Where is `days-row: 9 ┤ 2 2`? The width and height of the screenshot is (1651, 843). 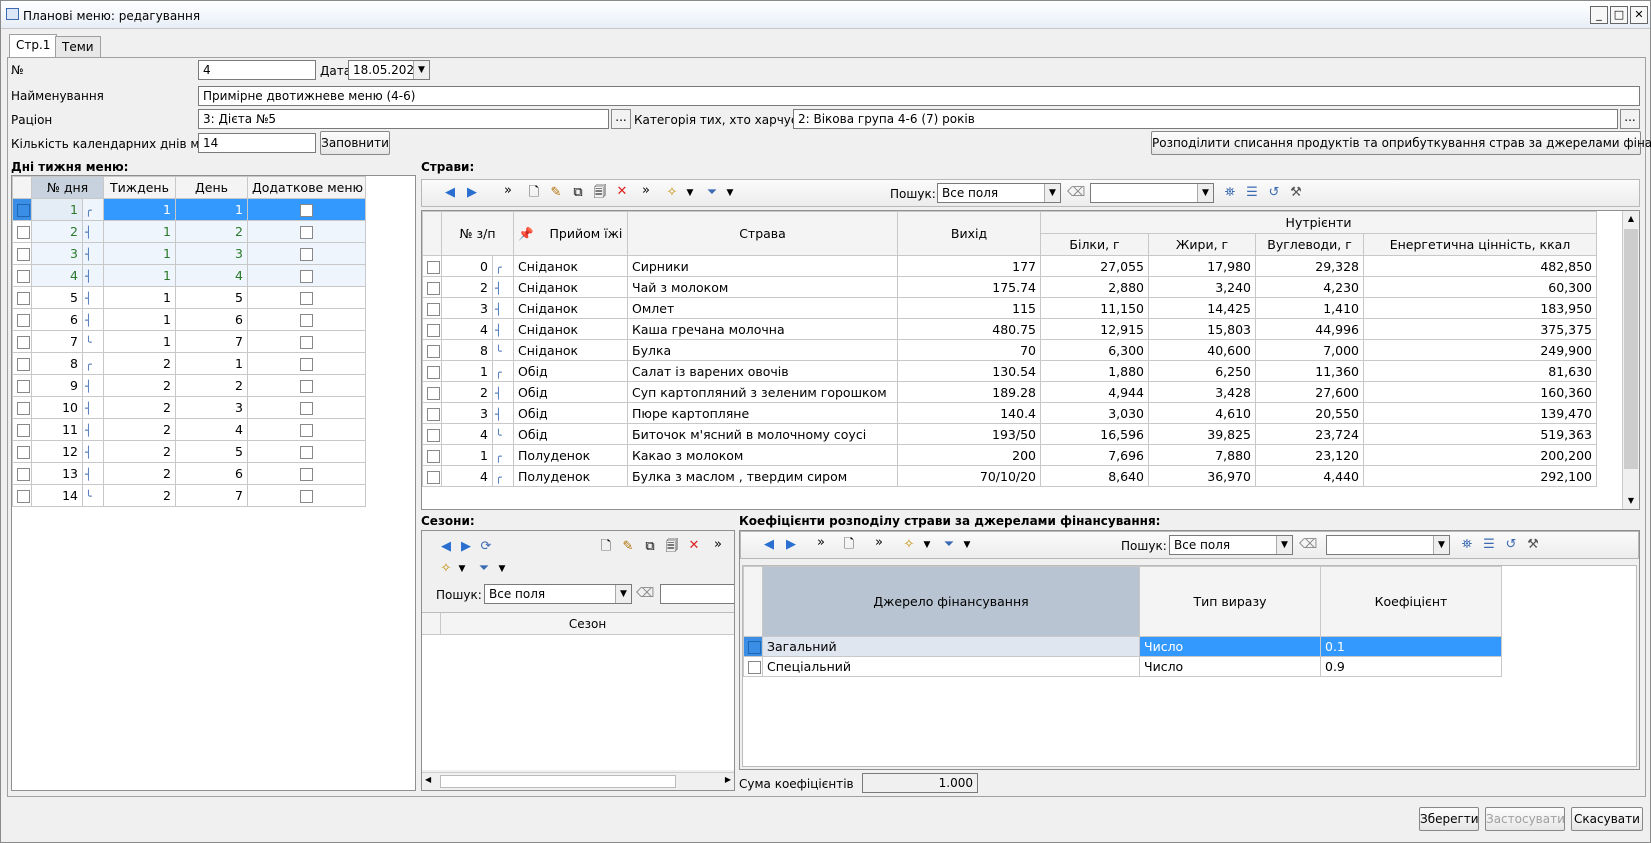 days-row: 9 ┤ 2 2 is located at coordinates (189, 385).